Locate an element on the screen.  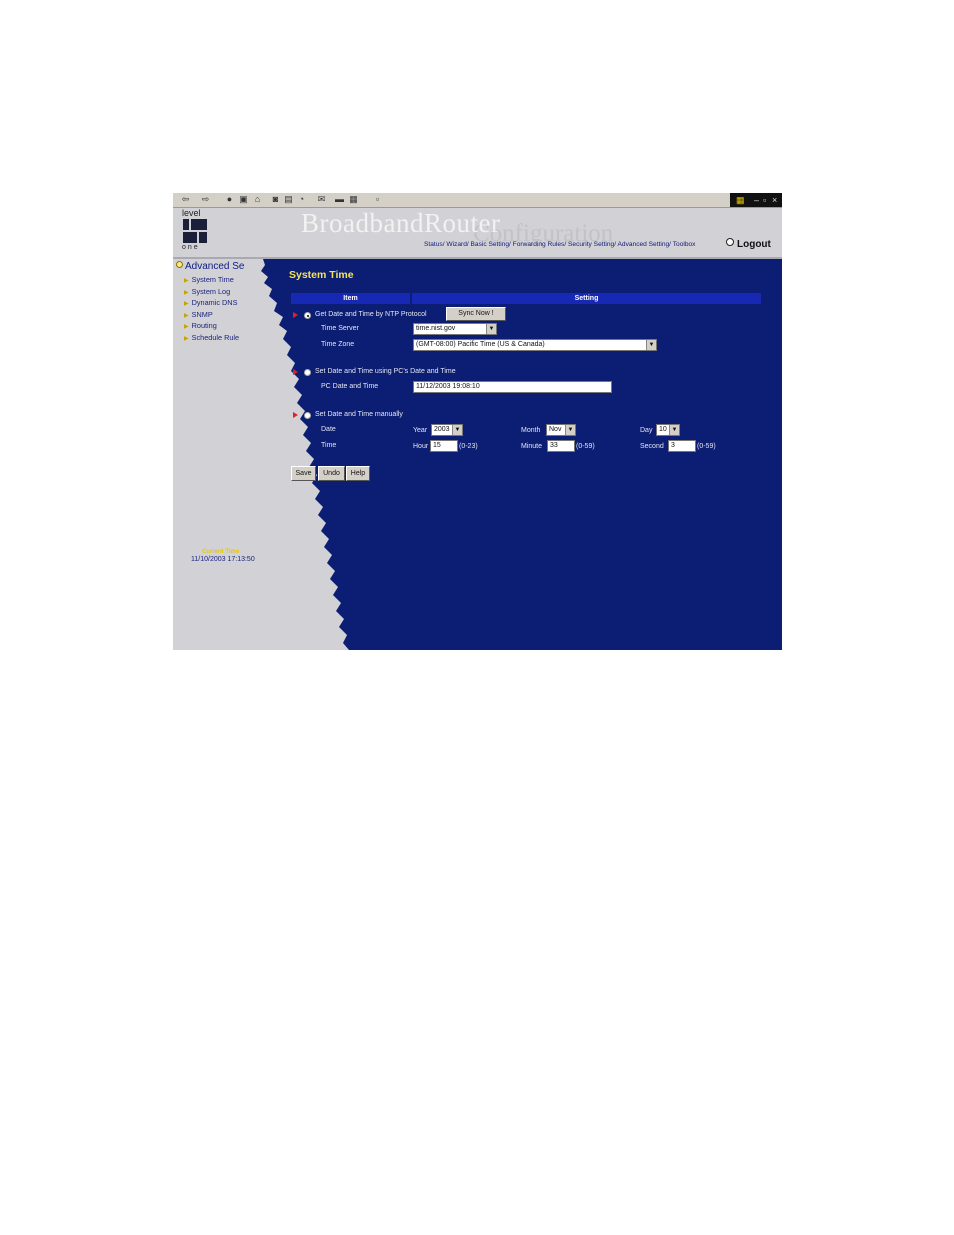
pc-time-label: PC Date and Time is located at coordinates (350, 386).